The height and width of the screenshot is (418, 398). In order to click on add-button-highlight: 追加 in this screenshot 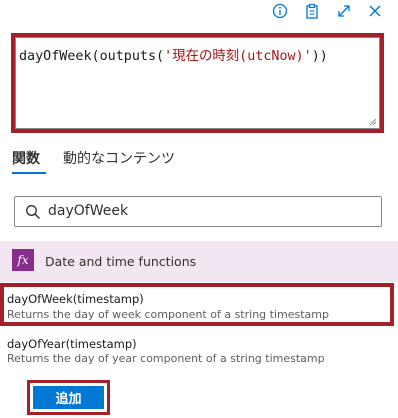, I will do `click(68, 397)`.